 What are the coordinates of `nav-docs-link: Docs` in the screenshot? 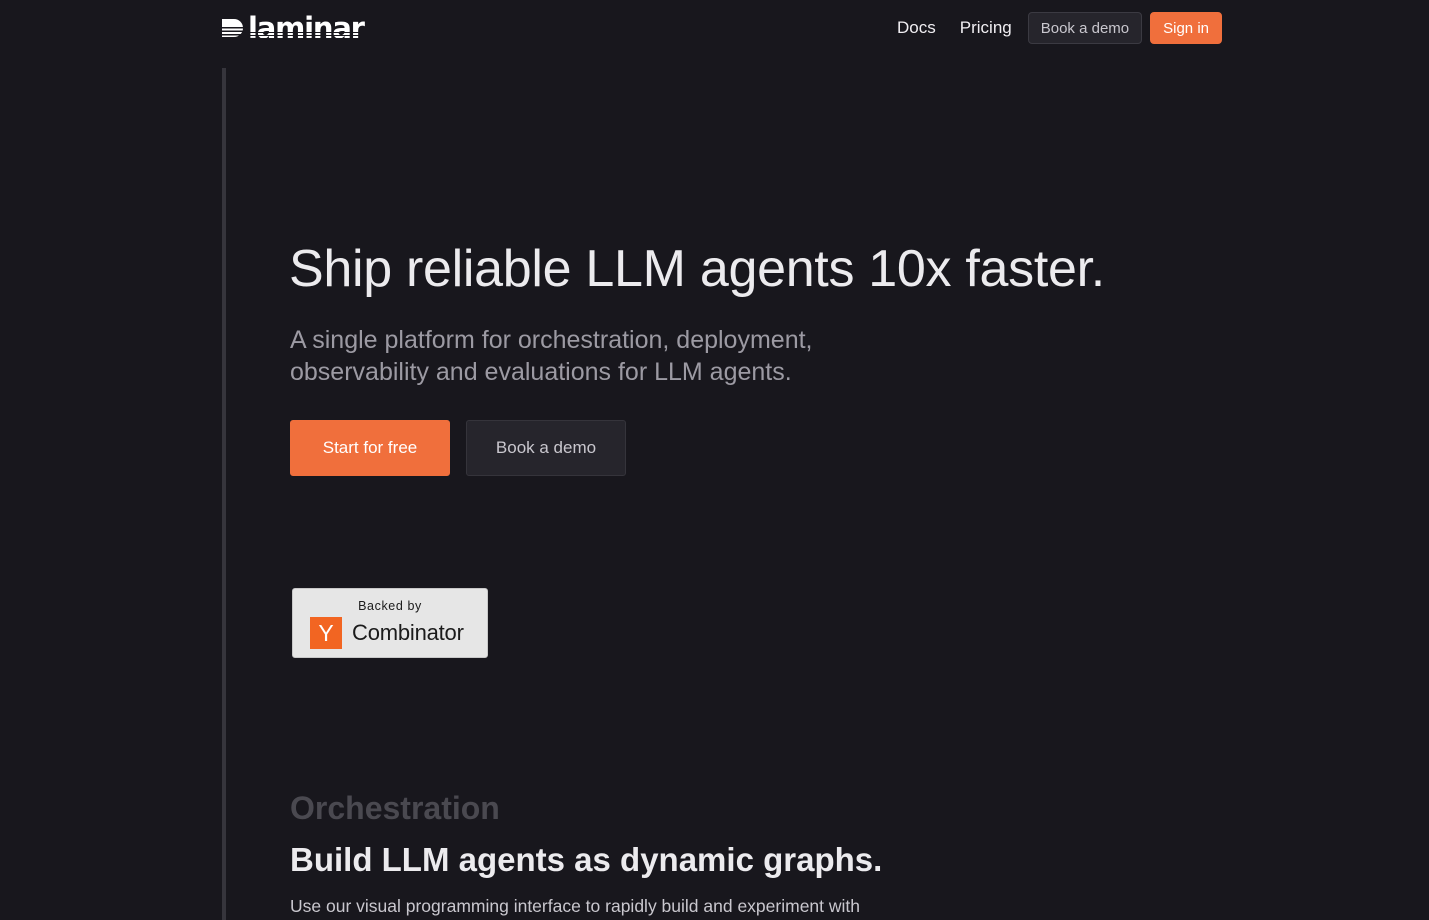 It's located at (916, 28).